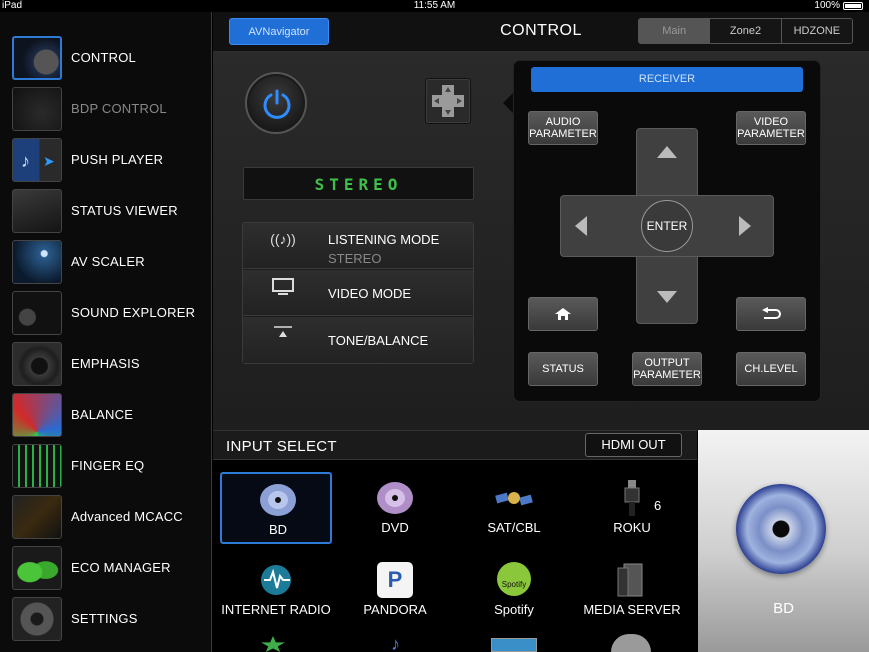 This screenshot has height=652, width=869. Describe the element at coordinates (667, 152) in the screenshot. I see `arrow-up-button` at that location.